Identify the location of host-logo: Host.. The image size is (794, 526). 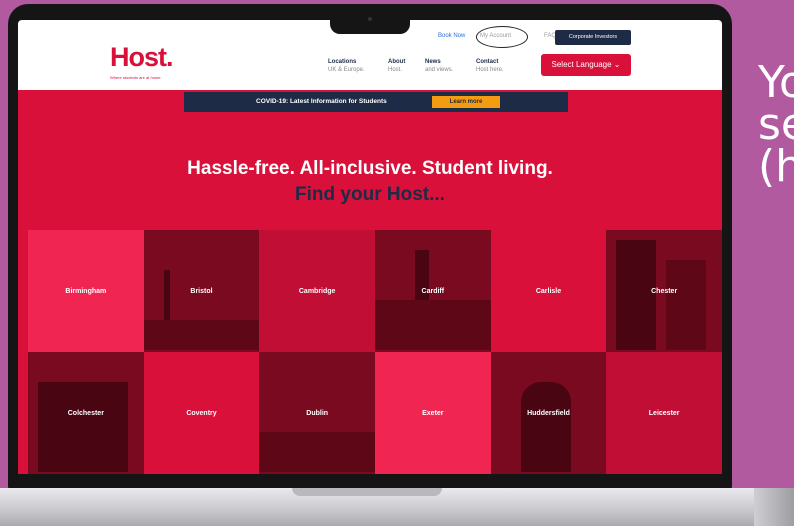
(141, 57).